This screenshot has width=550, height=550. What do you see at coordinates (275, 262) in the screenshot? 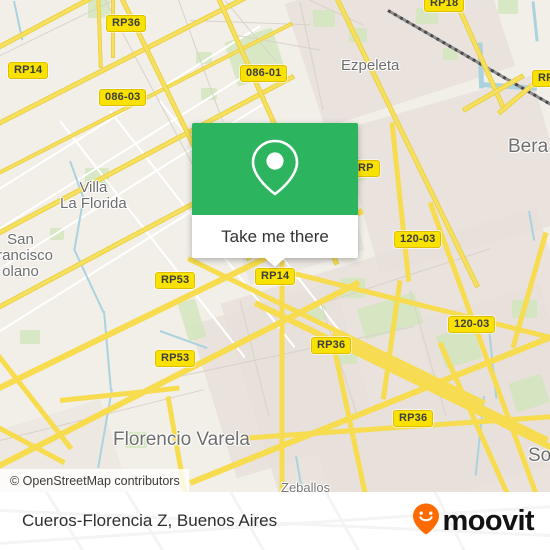
I see `popup-tail` at bounding box center [275, 262].